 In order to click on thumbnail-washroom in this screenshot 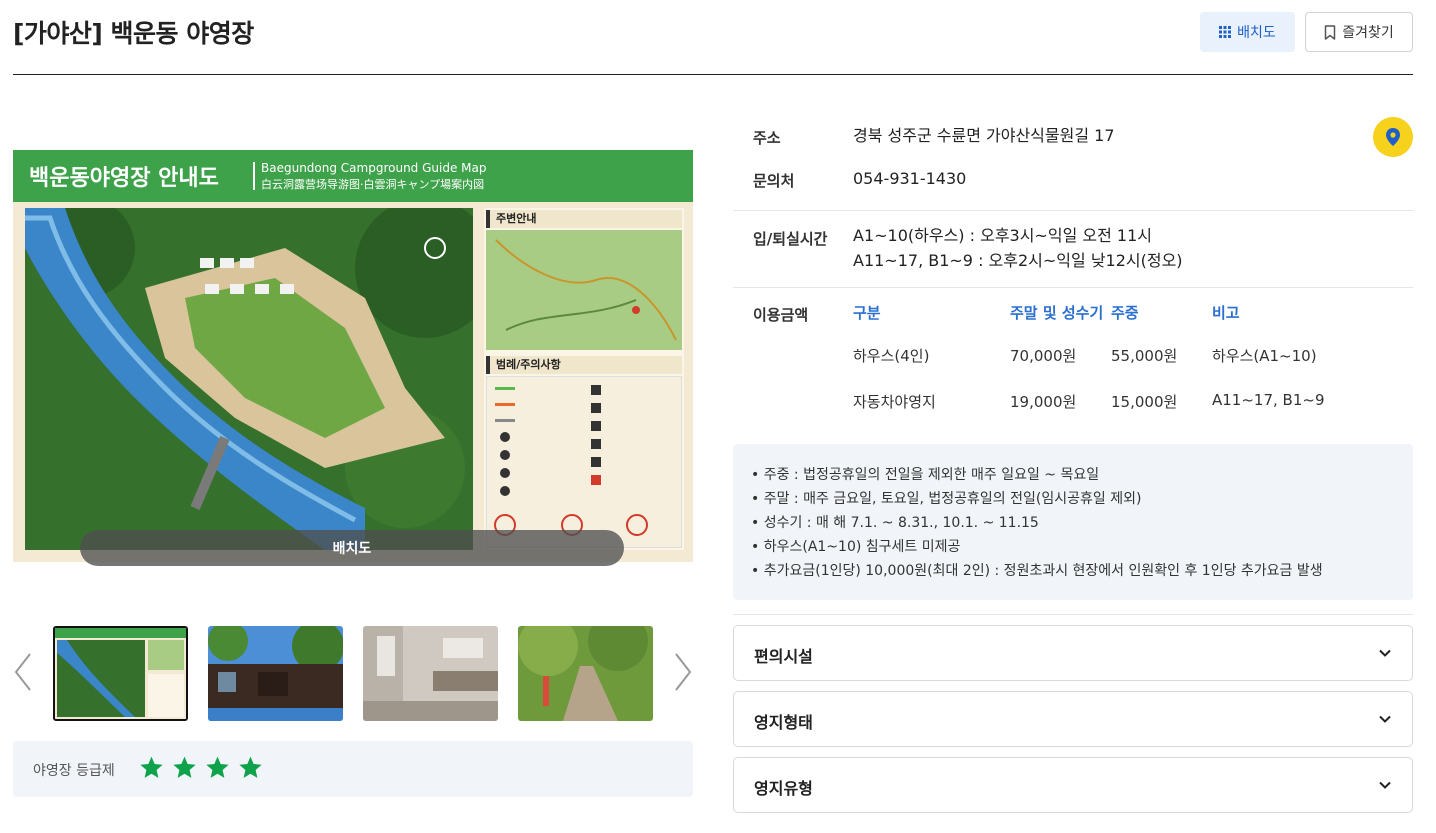, I will do `click(430, 673)`.